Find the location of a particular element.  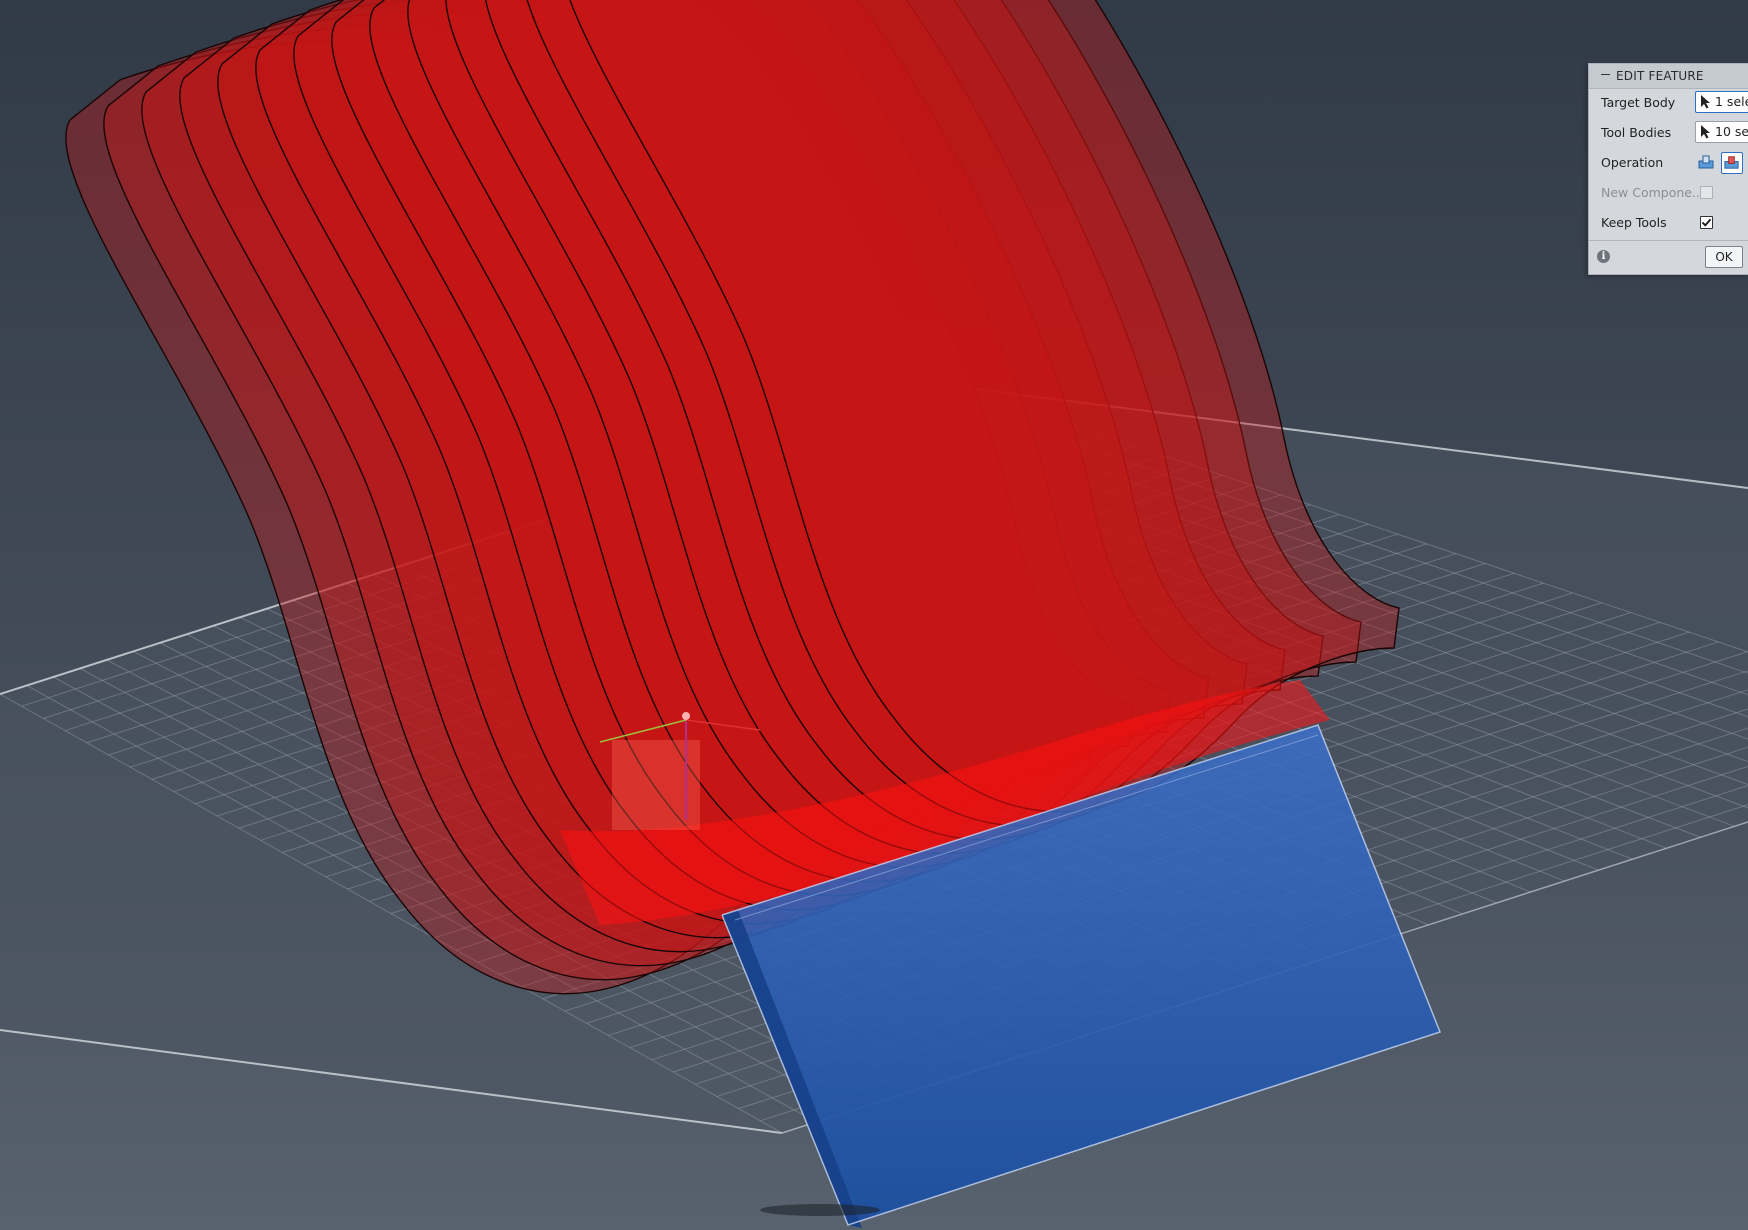

target-body-select-button: 1 sele is located at coordinates (1721, 102).